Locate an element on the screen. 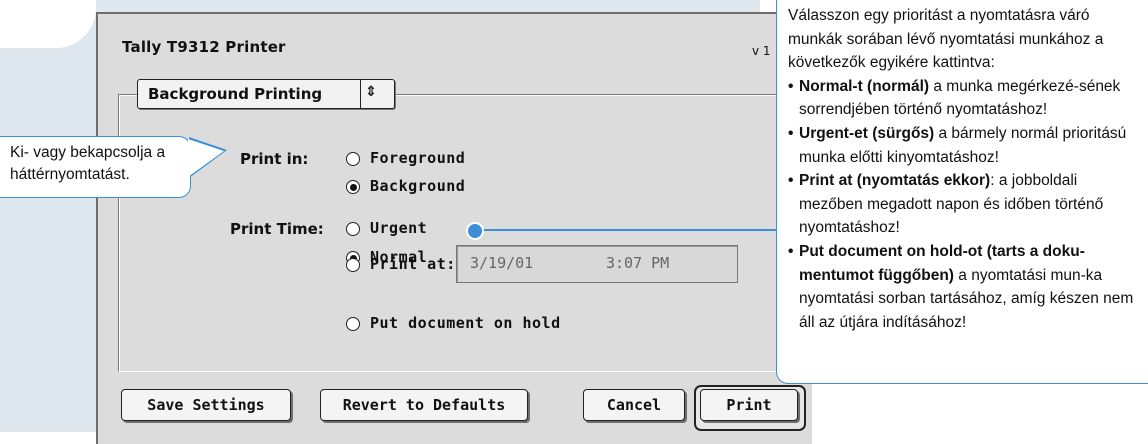 The height and width of the screenshot is (444, 1148). callout-connector-line is located at coordinates (625, 230).